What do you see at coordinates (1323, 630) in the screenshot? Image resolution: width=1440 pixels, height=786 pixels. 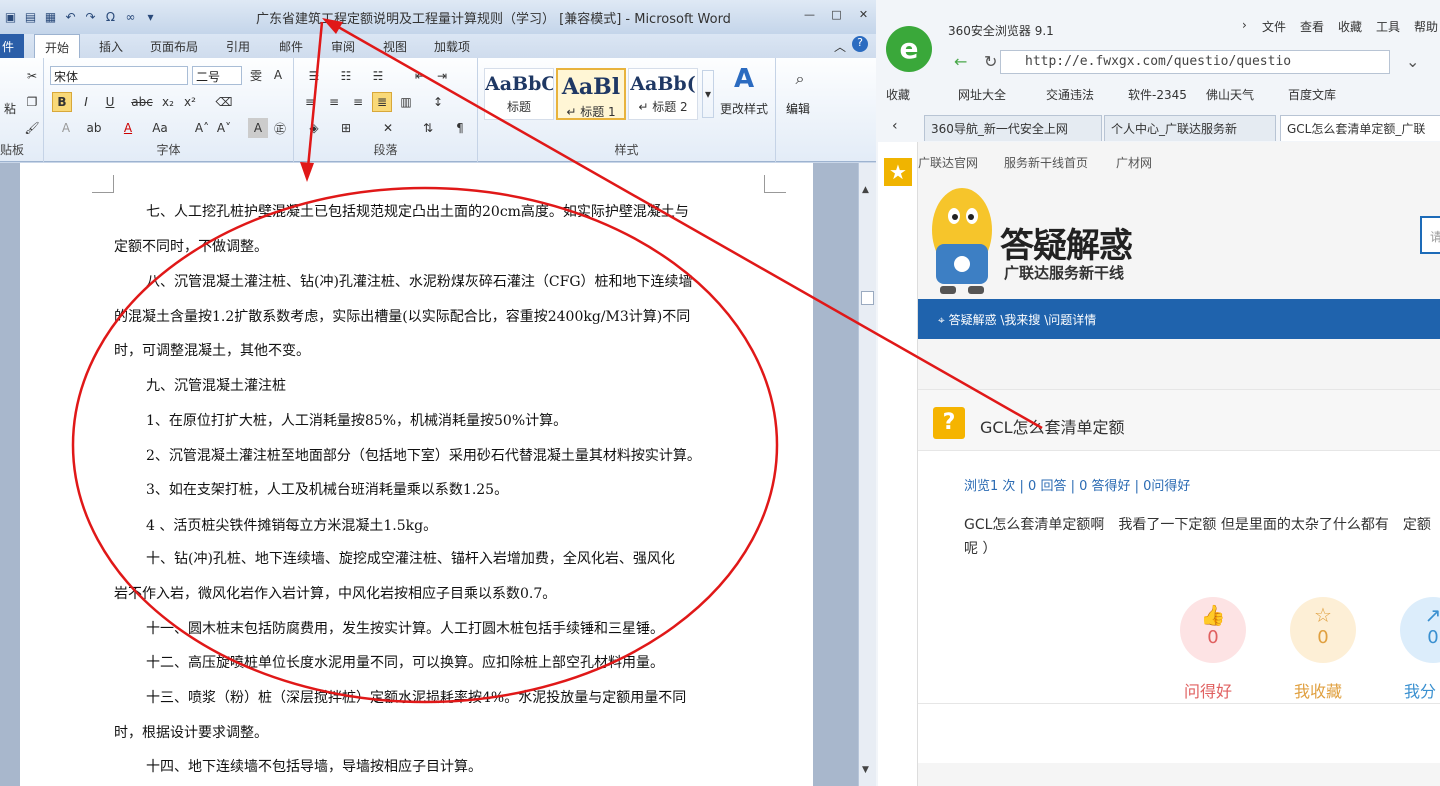 I see `favorite-button: ☆ 0` at bounding box center [1323, 630].